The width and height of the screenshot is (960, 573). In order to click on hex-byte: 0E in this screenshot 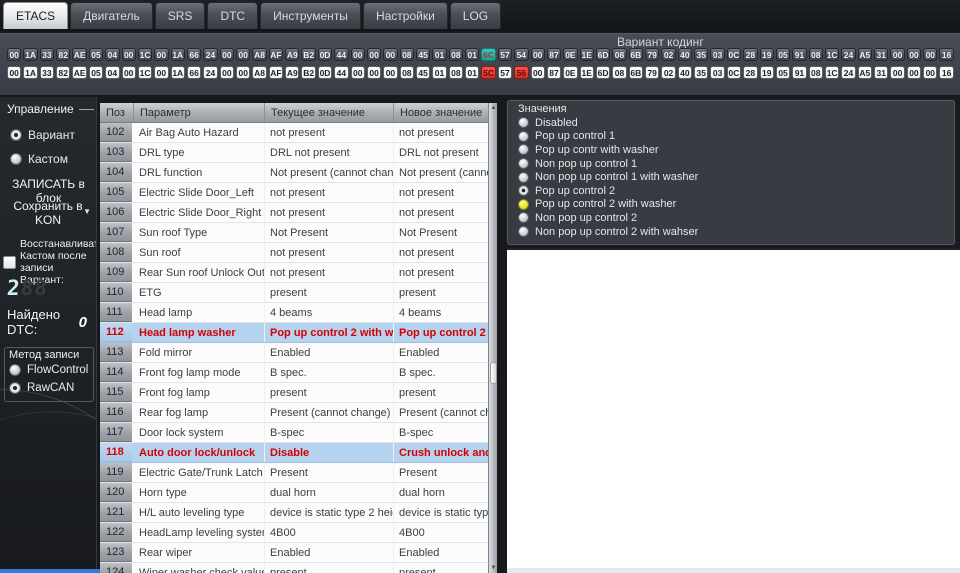, I will do `click(570, 54)`.